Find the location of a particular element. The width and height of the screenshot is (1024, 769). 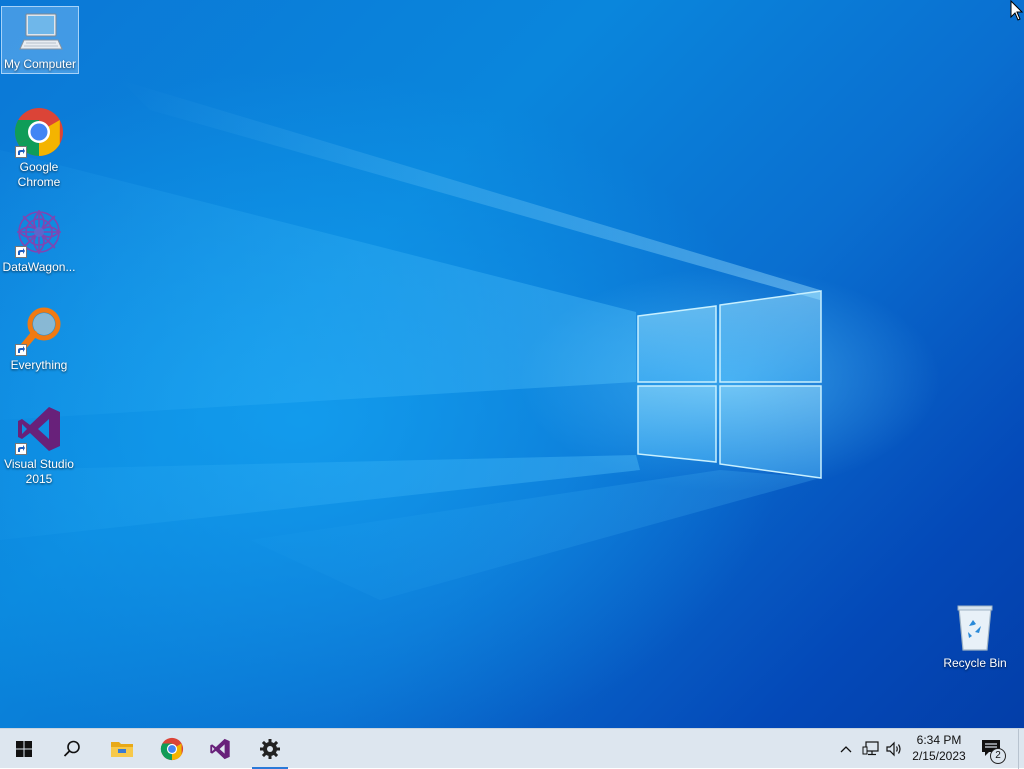

file-explorer-icon is located at coordinates (122, 749).